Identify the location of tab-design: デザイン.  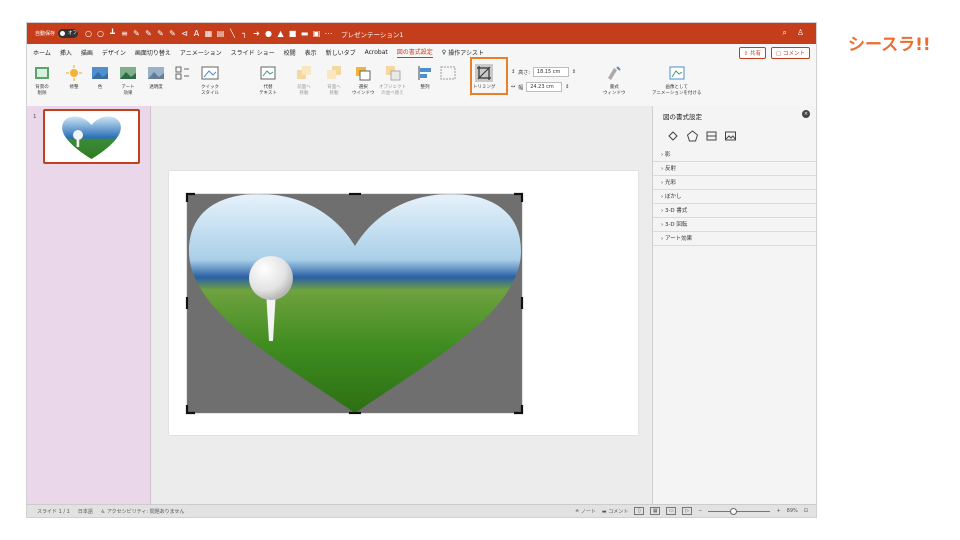
(114, 52).